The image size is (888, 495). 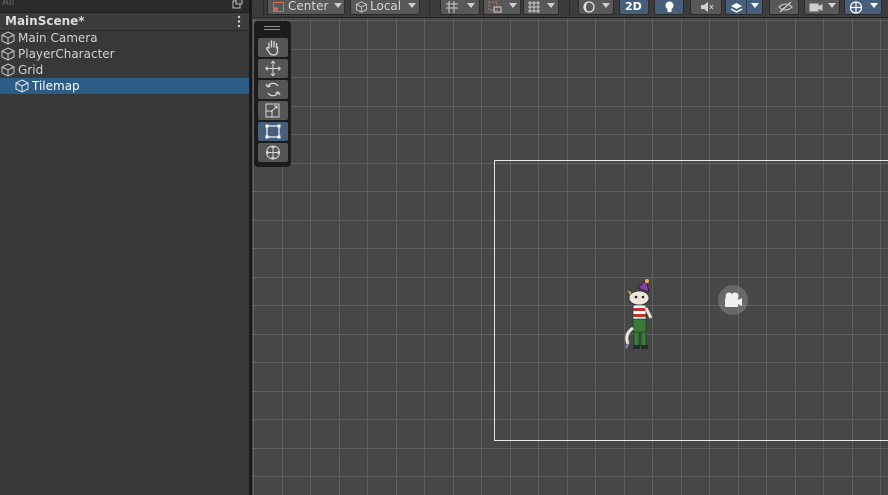 I want to click on rotate-tool-button, so click(x=273, y=89).